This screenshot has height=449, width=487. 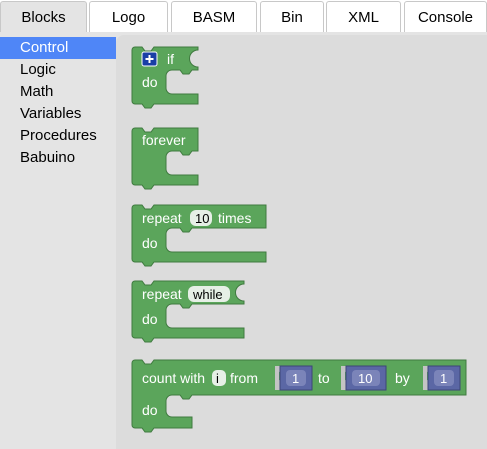 I want to click on count-with-block: count with i from 1 to 10 by 1 do, so click(x=299, y=396).